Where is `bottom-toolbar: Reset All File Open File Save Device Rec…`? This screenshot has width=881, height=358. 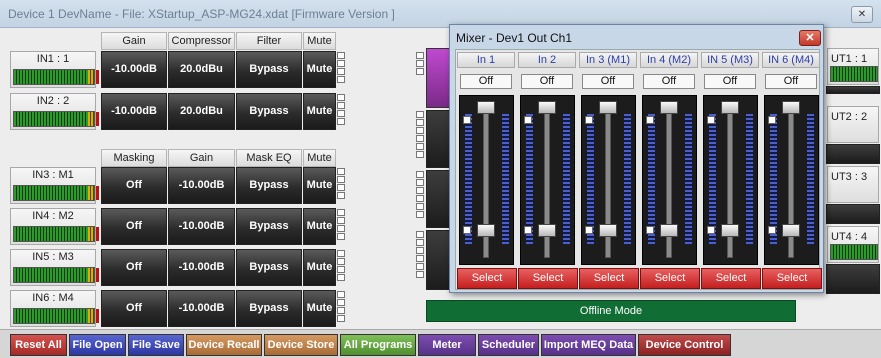 bottom-toolbar: Reset All File Open File Save Device Rec… is located at coordinates (440, 343).